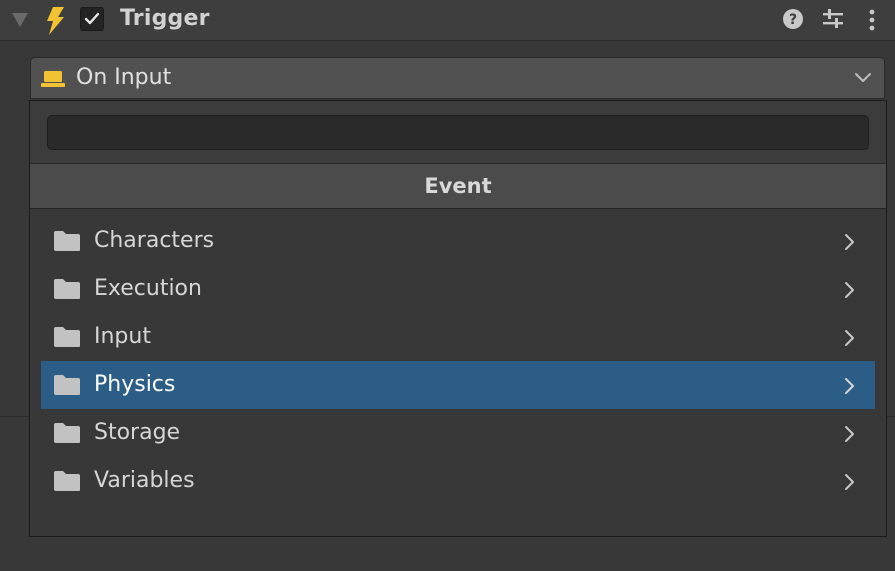 The width and height of the screenshot is (895, 571). I want to click on component-title: Trigger, so click(165, 18).